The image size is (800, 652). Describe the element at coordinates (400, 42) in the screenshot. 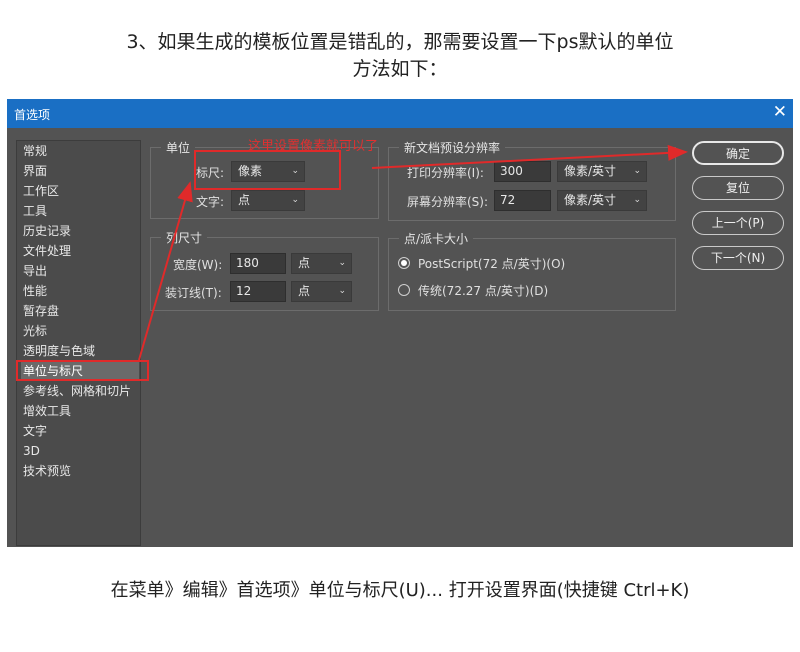

I see `instruction-heading-line1: 3、如果生成的模板位置是错乱的，那需要设置一下ps默认的单位` at that location.